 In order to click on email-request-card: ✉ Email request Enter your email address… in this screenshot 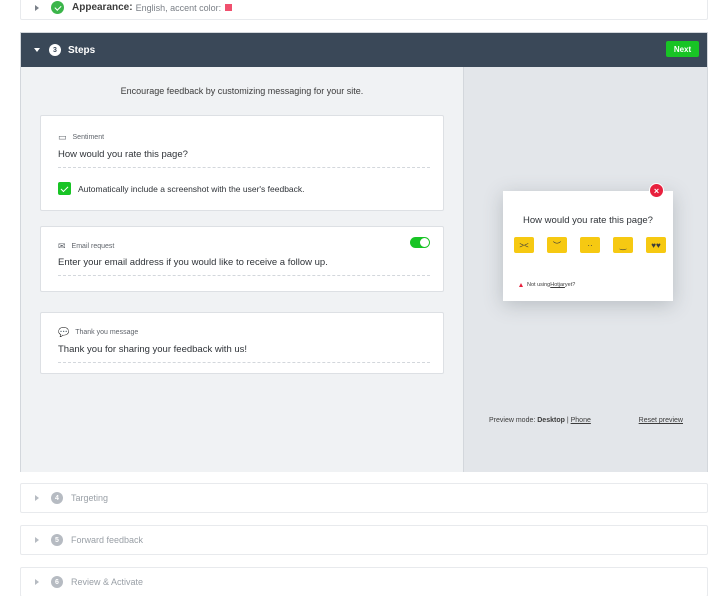, I will do `click(242, 259)`.